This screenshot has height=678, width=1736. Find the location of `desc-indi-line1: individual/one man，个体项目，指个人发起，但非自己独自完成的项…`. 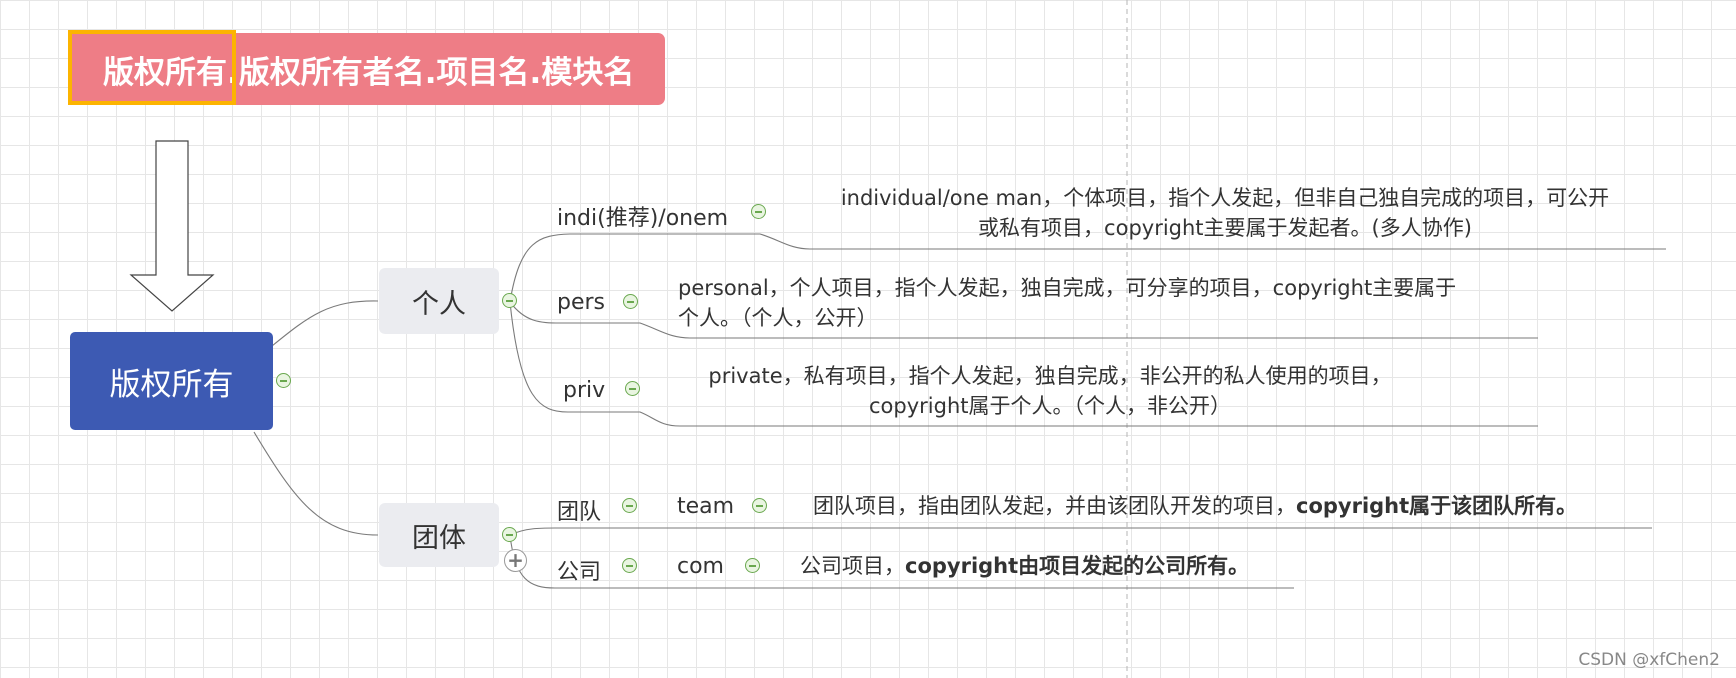

desc-indi-line1: individual/one man，个体项目，指个人发起，但非自己独自完成的项… is located at coordinates (1225, 198).